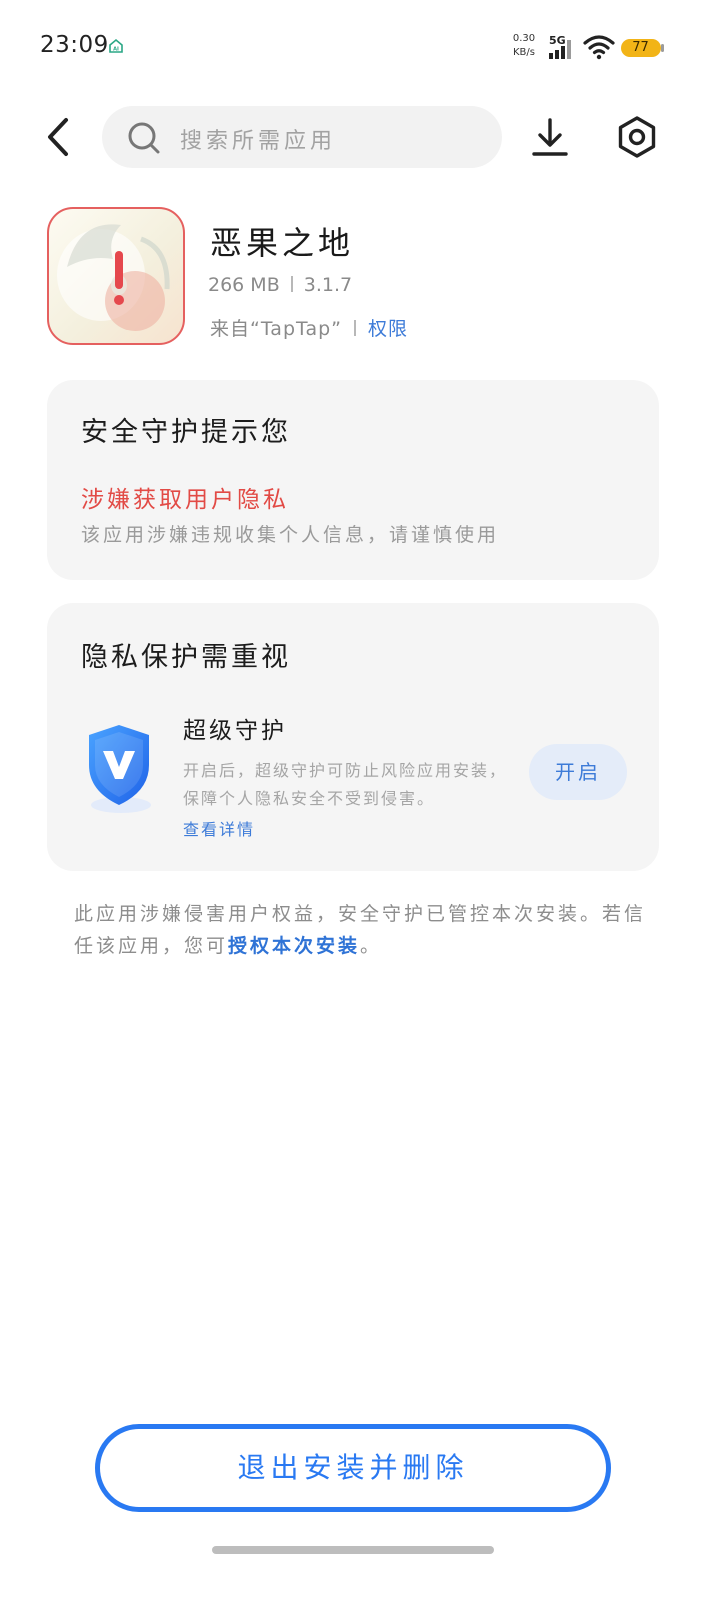  What do you see at coordinates (524, 52) in the screenshot?
I see `network-speed-unit: KB/s` at bounding box center [524, 52].